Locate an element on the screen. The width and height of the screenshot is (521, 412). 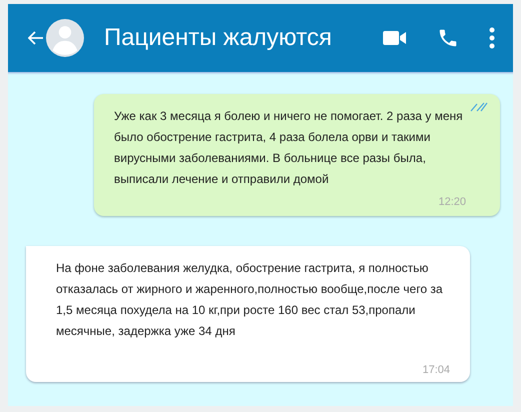
message-time: 12:20 is located at coordinates (452, 202).